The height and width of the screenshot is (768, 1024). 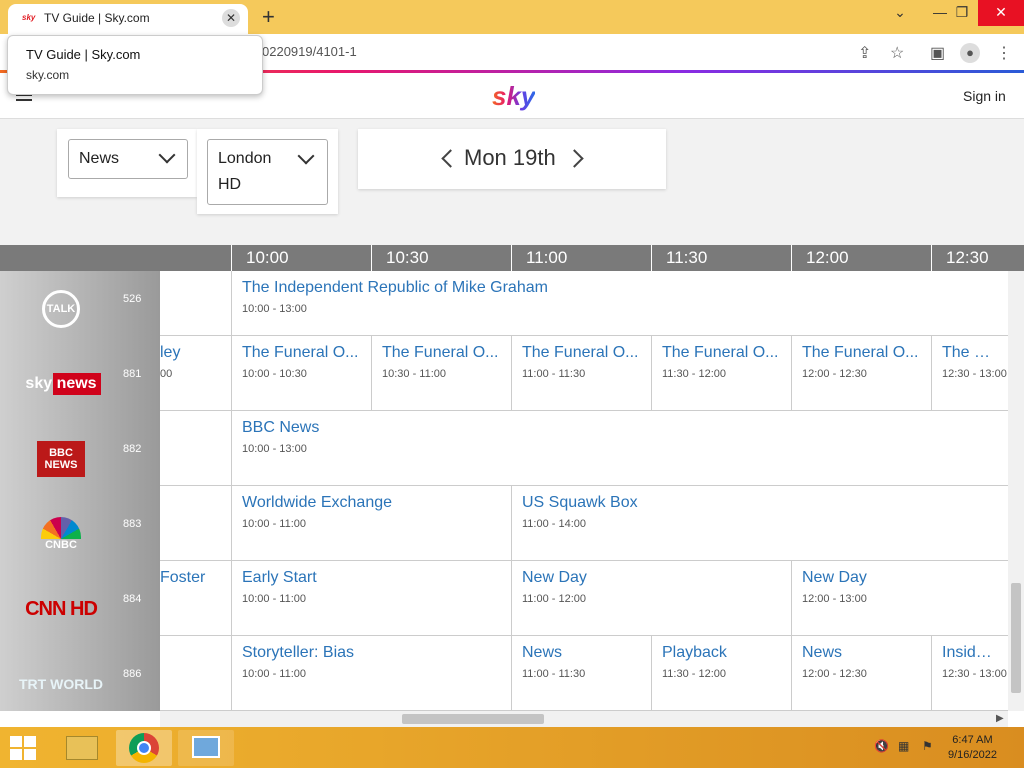 I want to click on region-card: London HD, so click(x=267, y=171).